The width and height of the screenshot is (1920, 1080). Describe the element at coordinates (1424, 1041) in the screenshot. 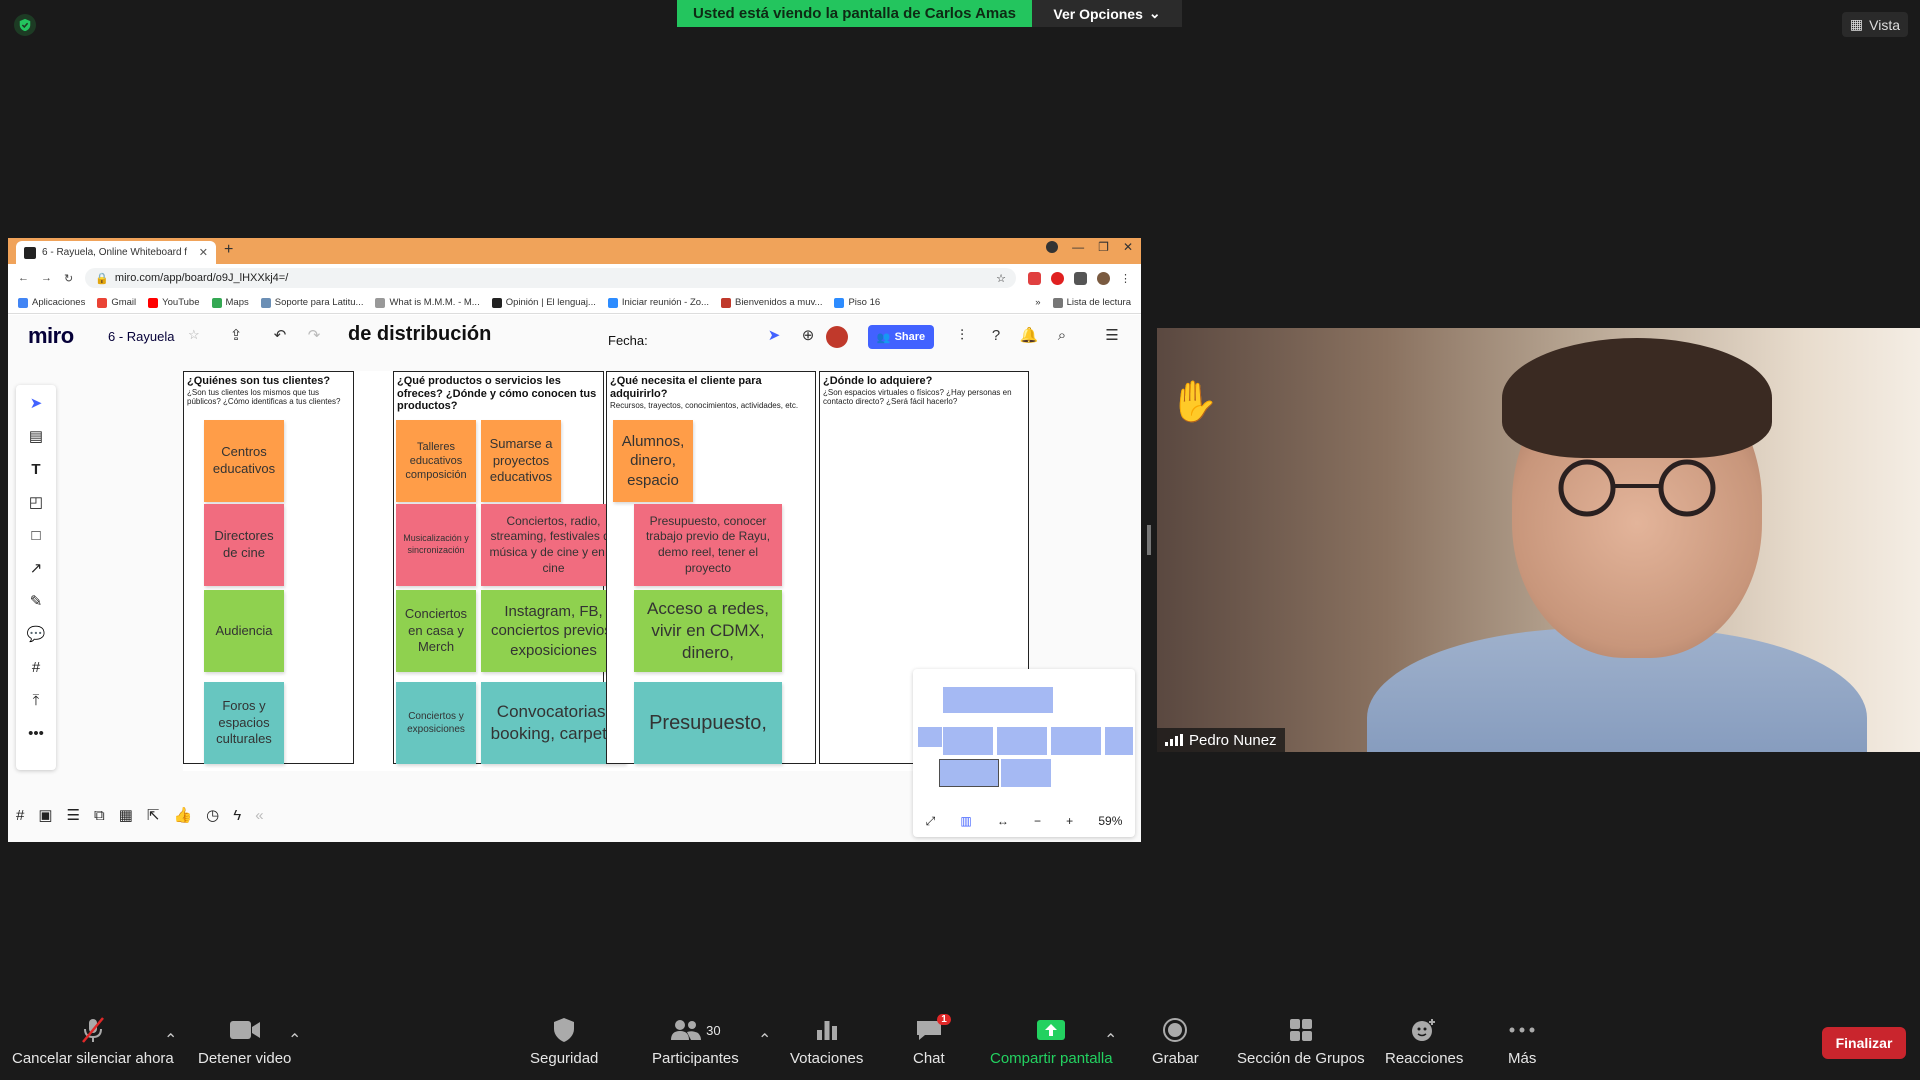

I see `reactions-button: Reacciones` at that location.